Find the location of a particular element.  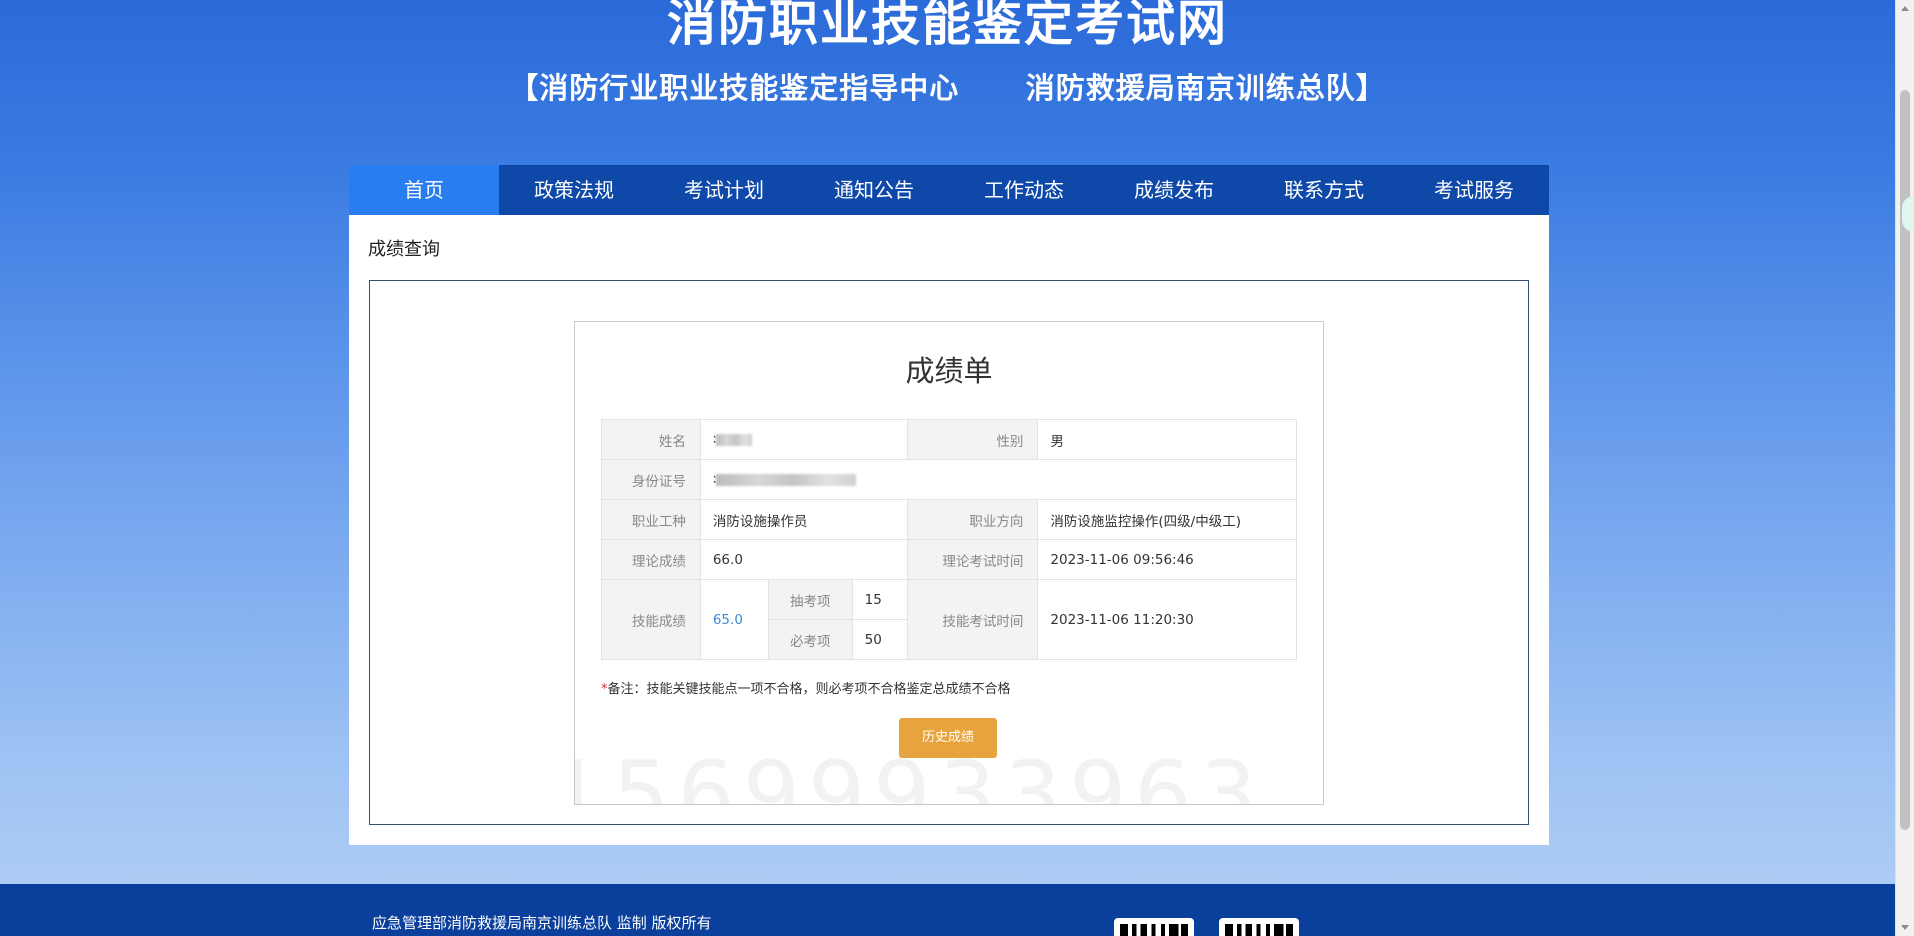

table-row: 身份证号 ∶ is located at coordinates (949, 479).